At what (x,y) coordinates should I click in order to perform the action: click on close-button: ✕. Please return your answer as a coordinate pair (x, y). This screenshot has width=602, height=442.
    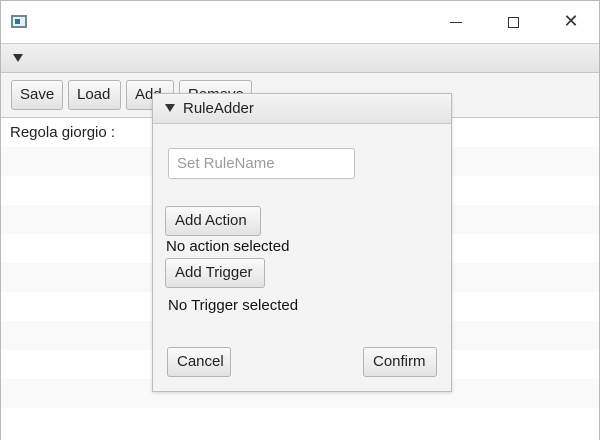
    Looking at the image, I should click on (571, 22).